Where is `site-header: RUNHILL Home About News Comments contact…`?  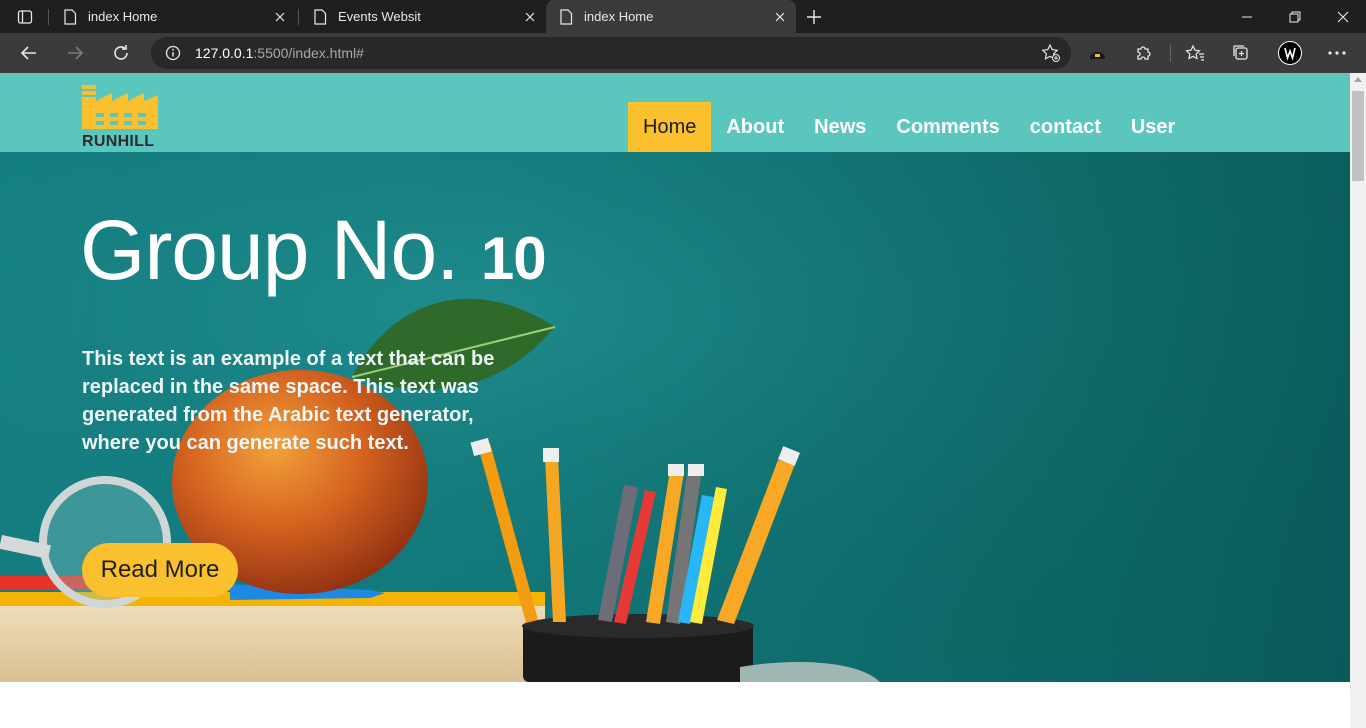 site-header: RUNHILL Home About News Comments contact… is located at coordinates (675, 112).